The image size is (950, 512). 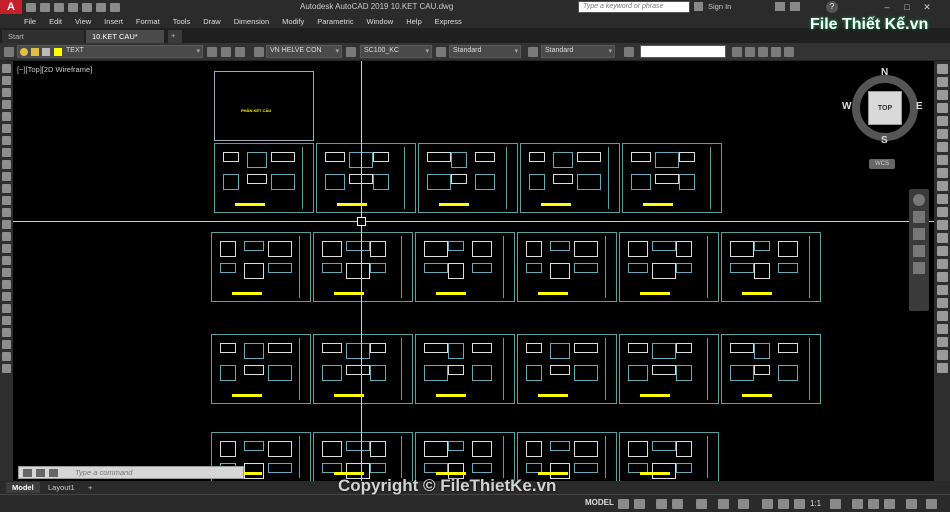 I want to click on spline-icon, so click(x=6, y=164).